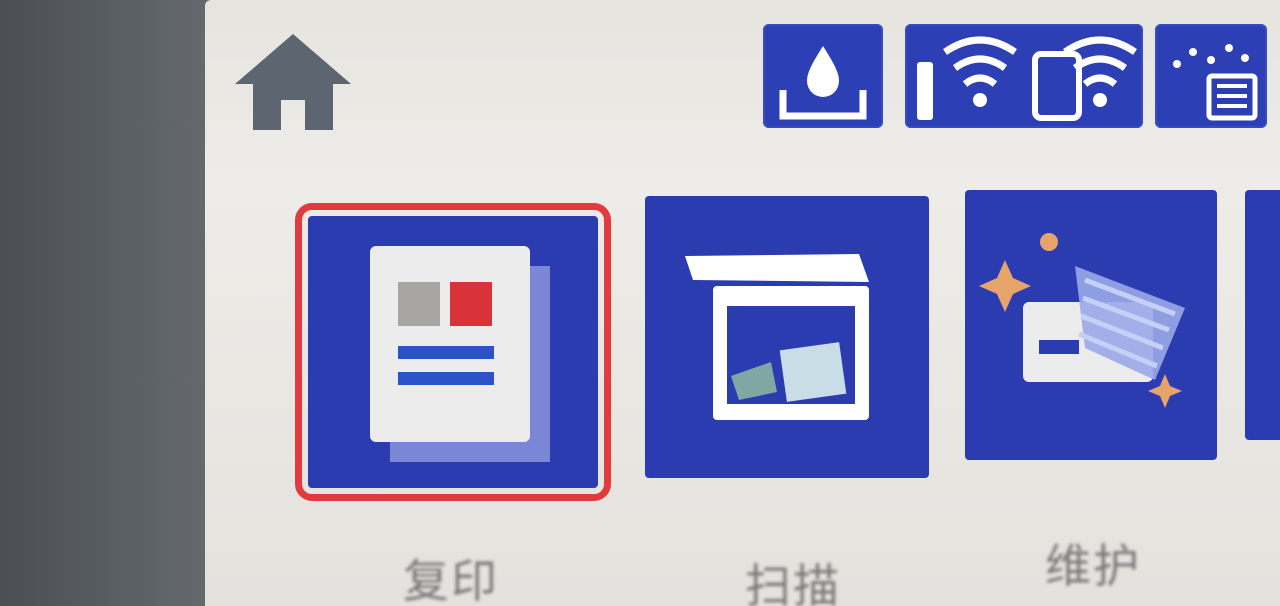  I want to click on wifi-status-icon, so click(967, 78).